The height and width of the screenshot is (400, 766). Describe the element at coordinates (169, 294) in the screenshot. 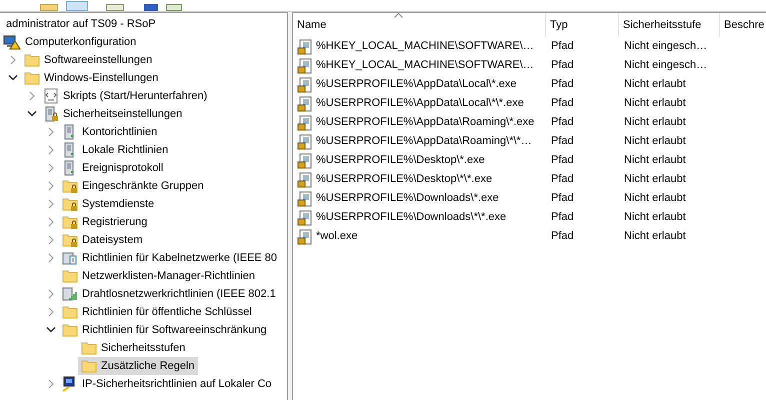

I see `tree-item: Drahtlosnetzwerkrichtlinien (IEEE 802.1` at that location.